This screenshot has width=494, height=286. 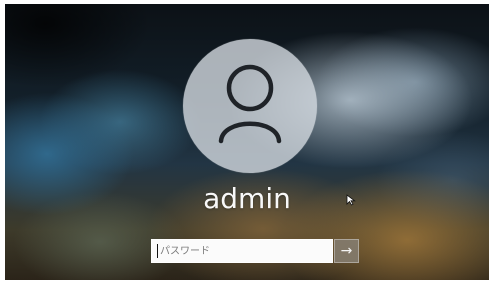 What do you see at coordinates (157, 251) in the screenshot?
I see `text-caret` at bounding box center [157, 251].